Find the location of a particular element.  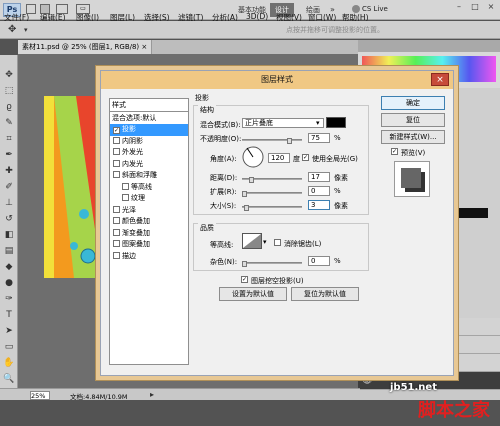

angle-dial is located at coordinates (253, 157).